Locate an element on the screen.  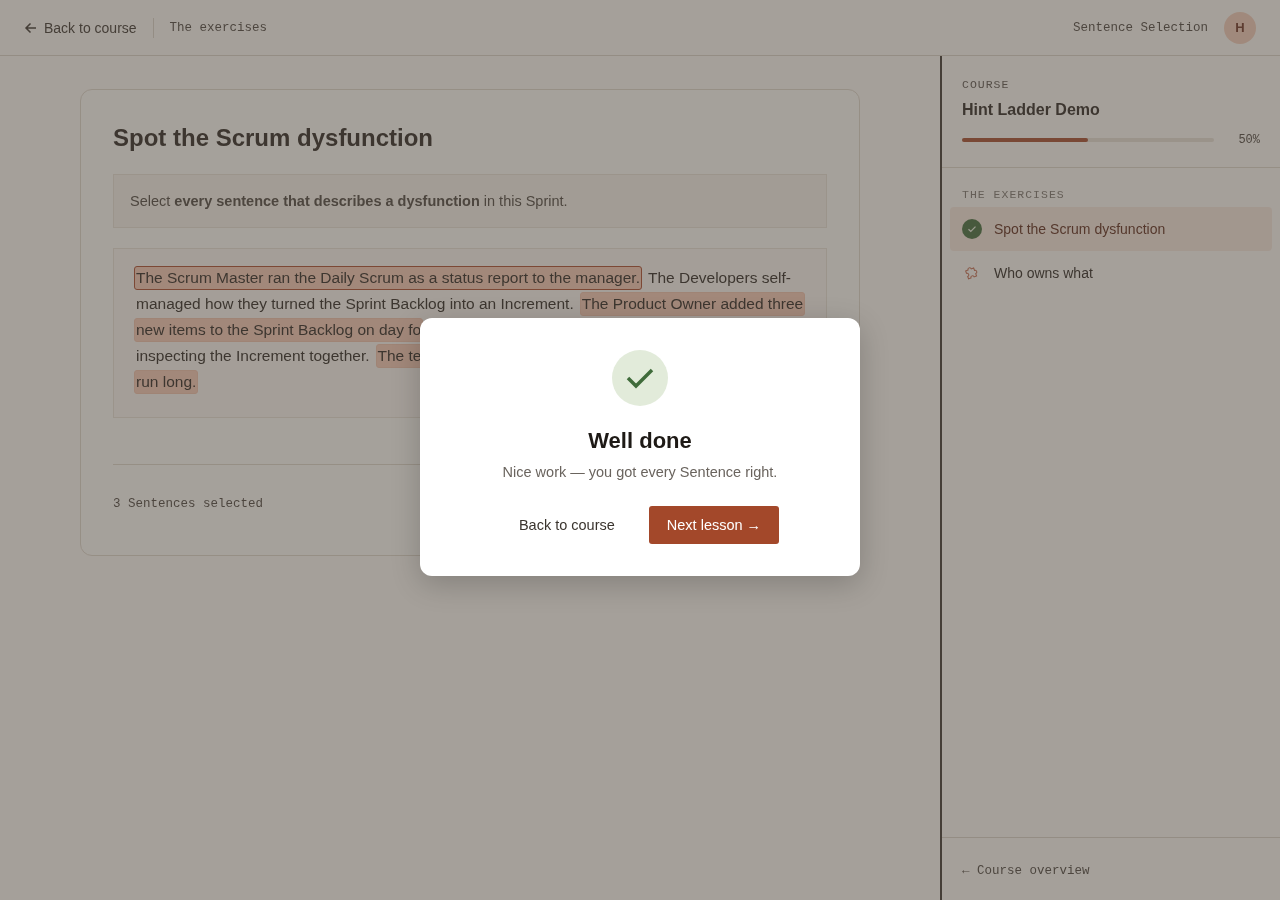
course-title: Hint Ladder Demo is located at coordinates (1031, 110).